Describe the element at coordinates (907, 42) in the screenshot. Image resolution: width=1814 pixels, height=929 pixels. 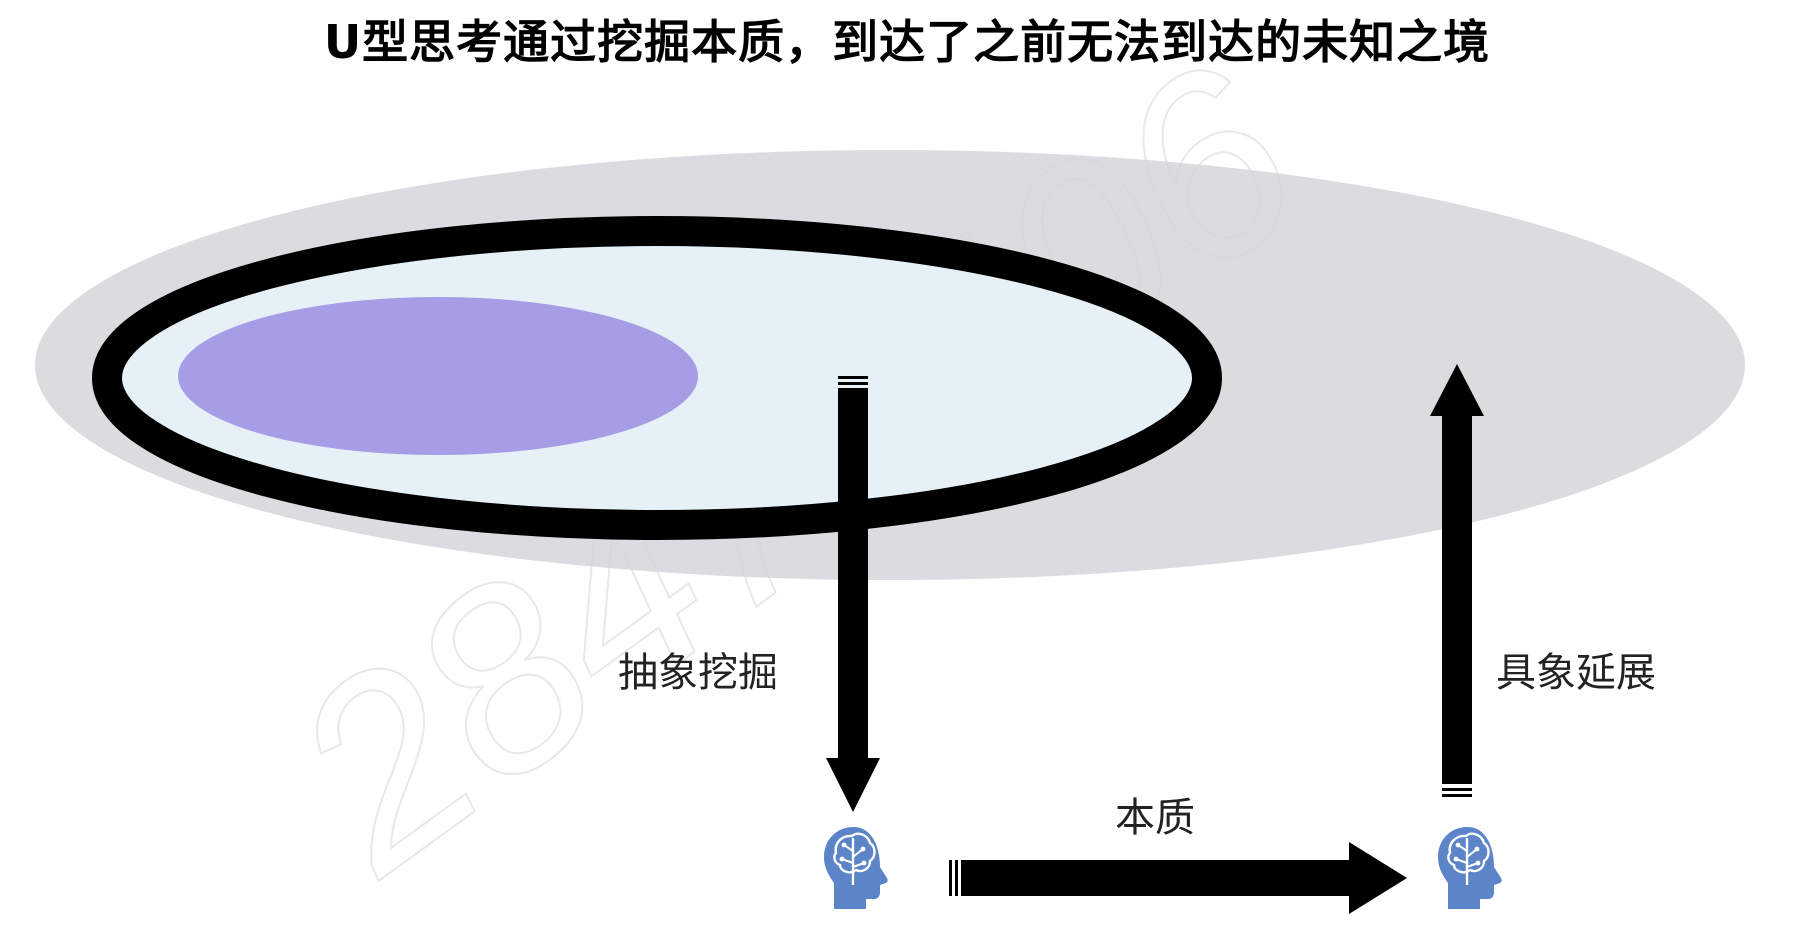
I see `page-title: U型思考通过挖掘本质，到达了之前无法到达的未知之境` at that location.